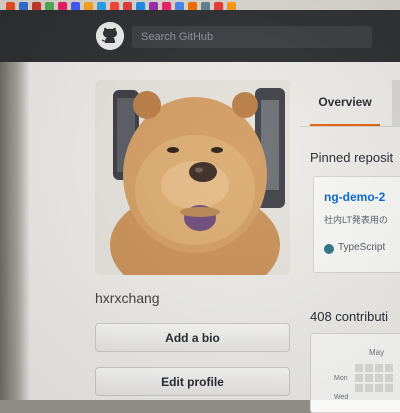  Describe the element at coordinates (345, 103) in the screenshot. I see `tab-overview: Overview` at that location.